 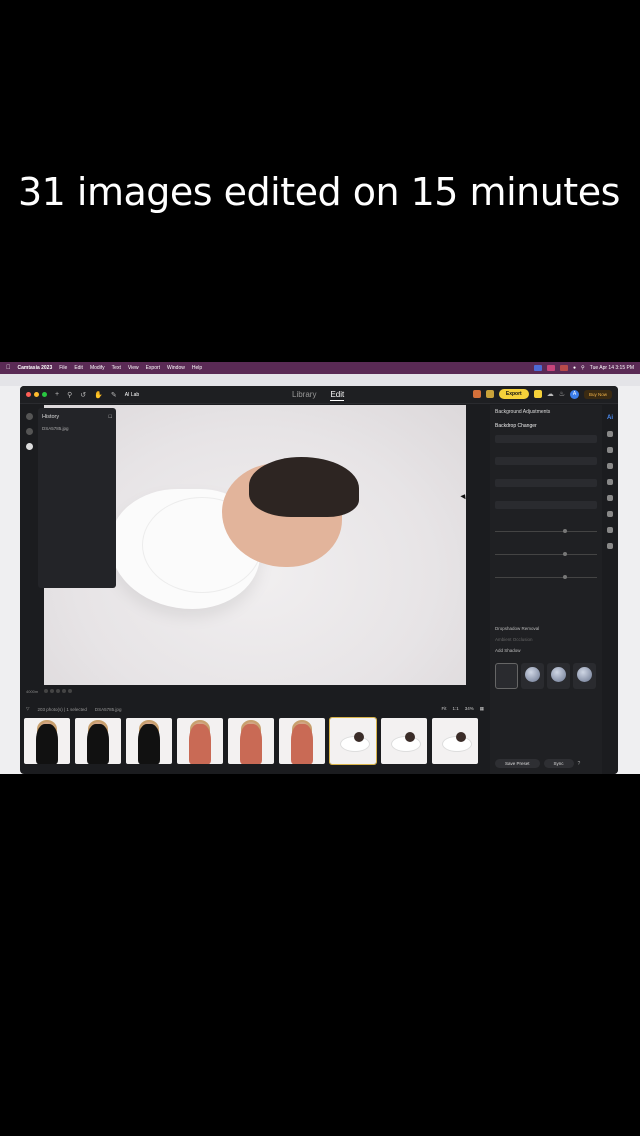 I want to click on filmstrip, so click(x=256, y=742).